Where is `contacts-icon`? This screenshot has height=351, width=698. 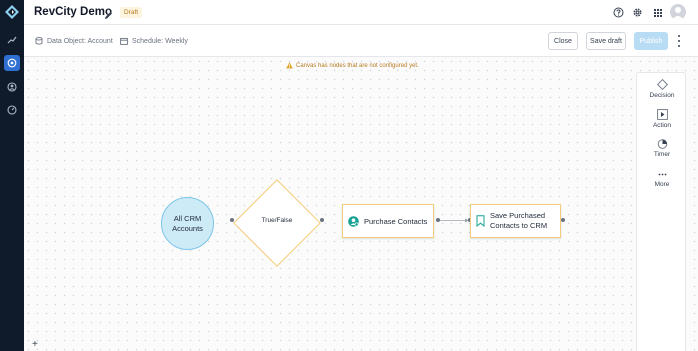
contacts-icon is located at coordinates (353, 221).